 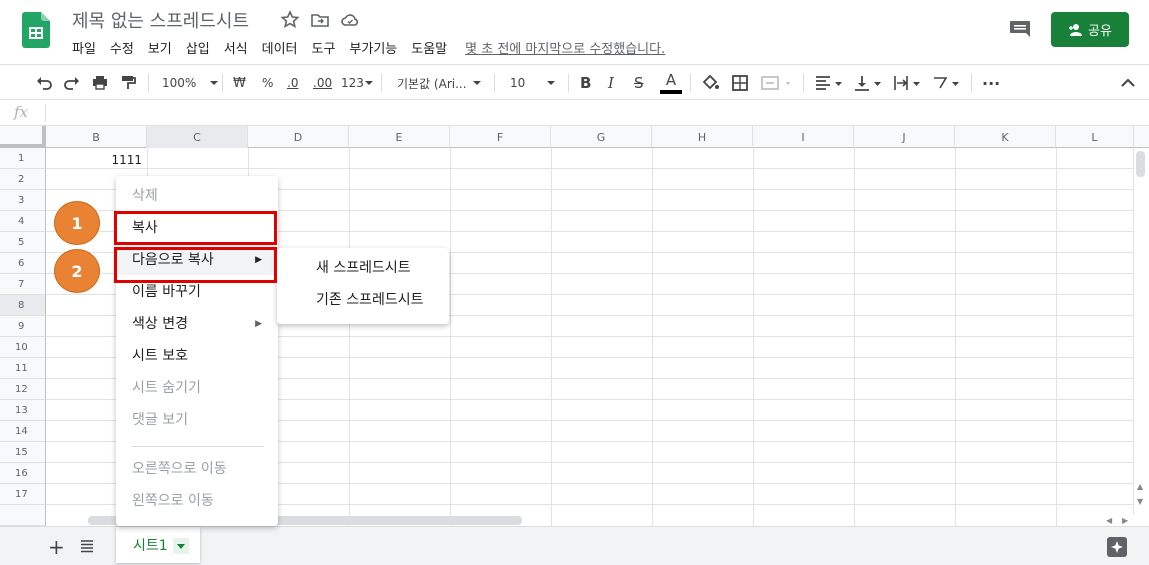 What do you see at coordinates (181, 546) in the screenshot?
I see `sheet-tab-menu-icon` at bounding box center [181, 546].